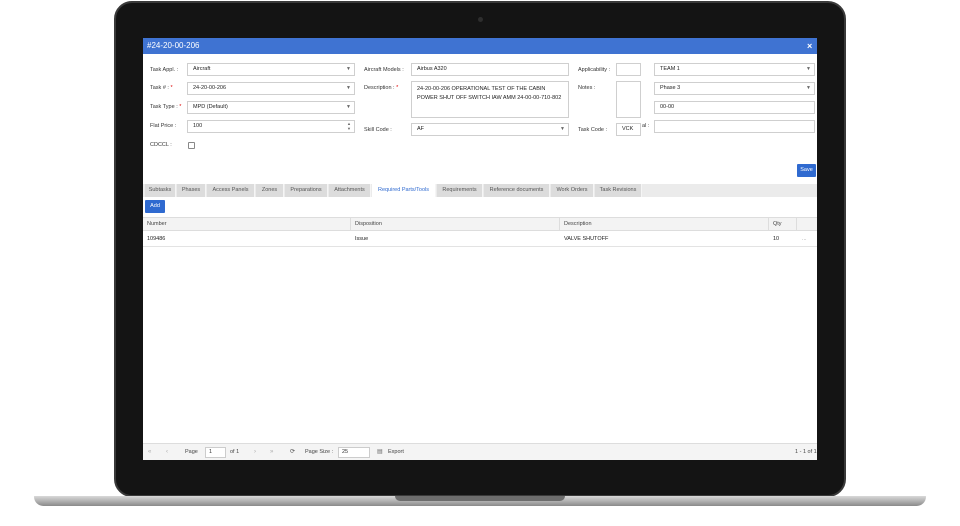  What do you see at coordinates (812, 46) in the screenshot?
I see `close-icon: ×` at bounding box center [812, 46].